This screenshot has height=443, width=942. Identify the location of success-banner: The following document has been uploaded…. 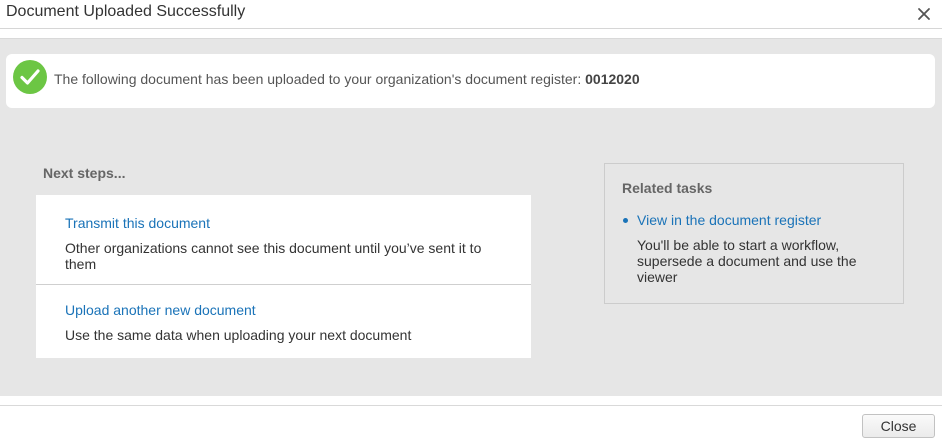
(470, 81).